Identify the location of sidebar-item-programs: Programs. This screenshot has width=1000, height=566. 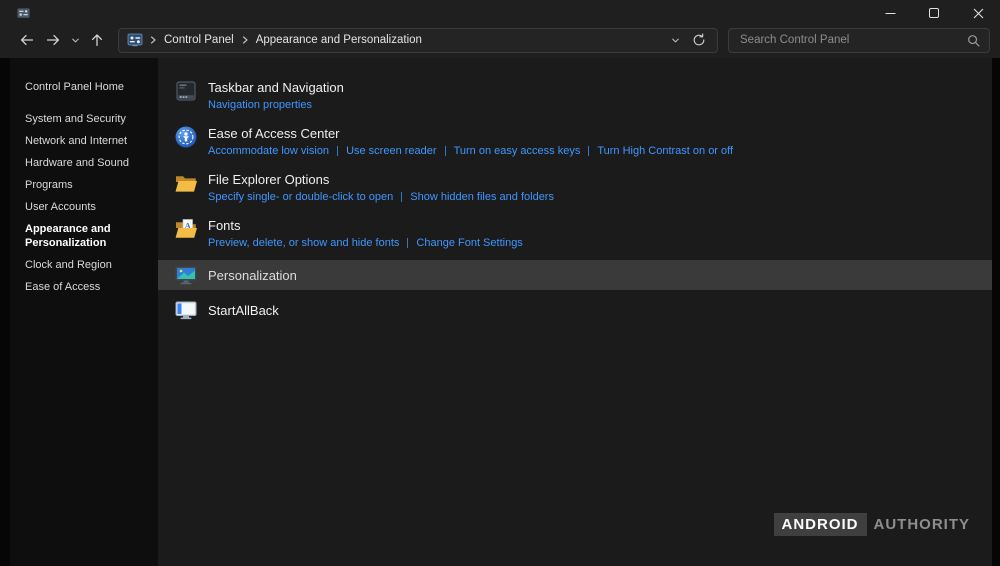
(84, 185).